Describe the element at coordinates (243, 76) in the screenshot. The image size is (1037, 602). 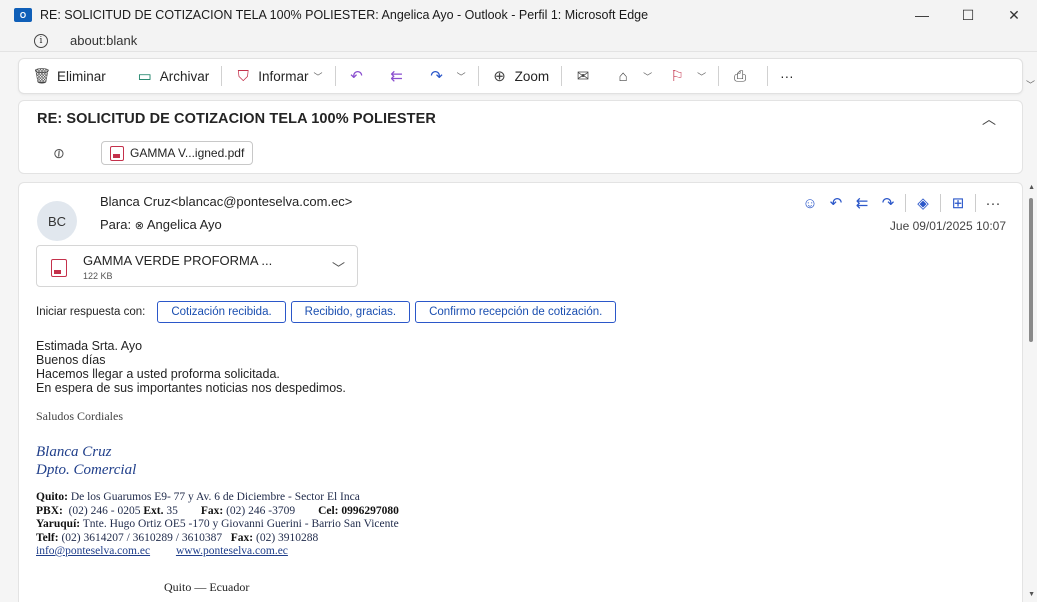
I see `report-shield-icon: ⛉` at that location.